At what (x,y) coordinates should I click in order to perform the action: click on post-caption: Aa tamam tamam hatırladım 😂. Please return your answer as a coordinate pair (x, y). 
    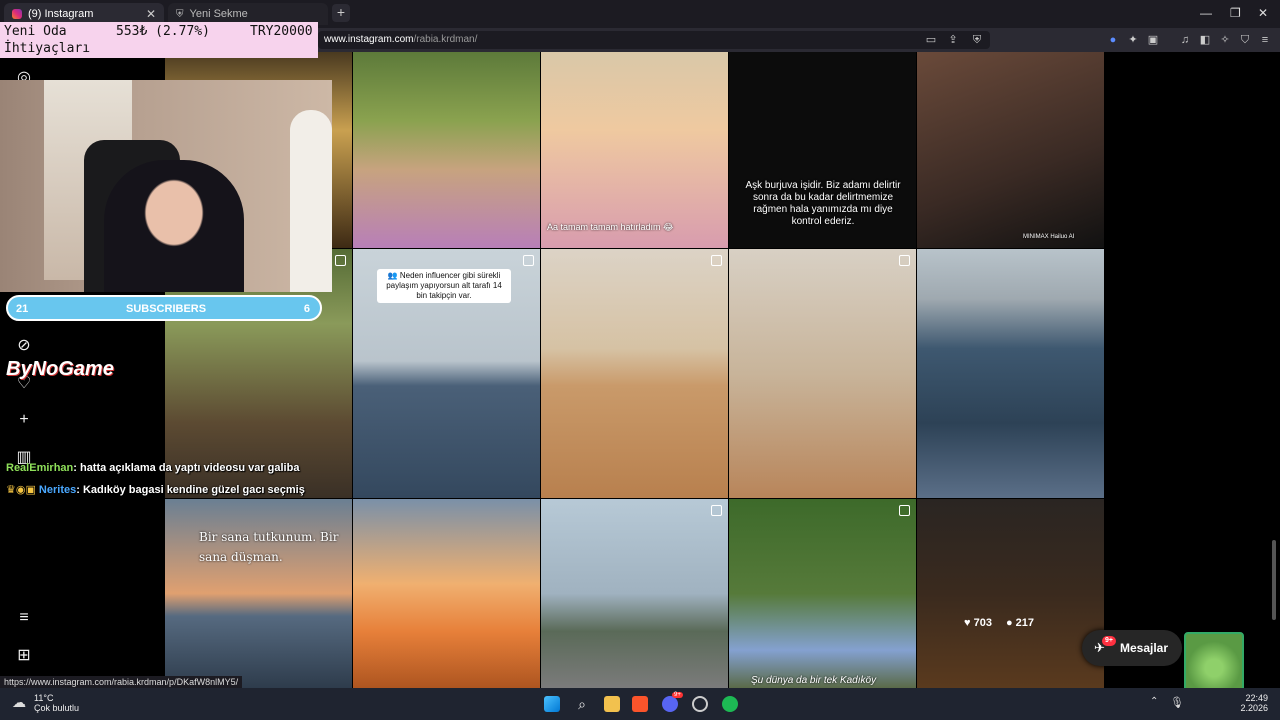
    Looking at the image, I should click on (610, 227).